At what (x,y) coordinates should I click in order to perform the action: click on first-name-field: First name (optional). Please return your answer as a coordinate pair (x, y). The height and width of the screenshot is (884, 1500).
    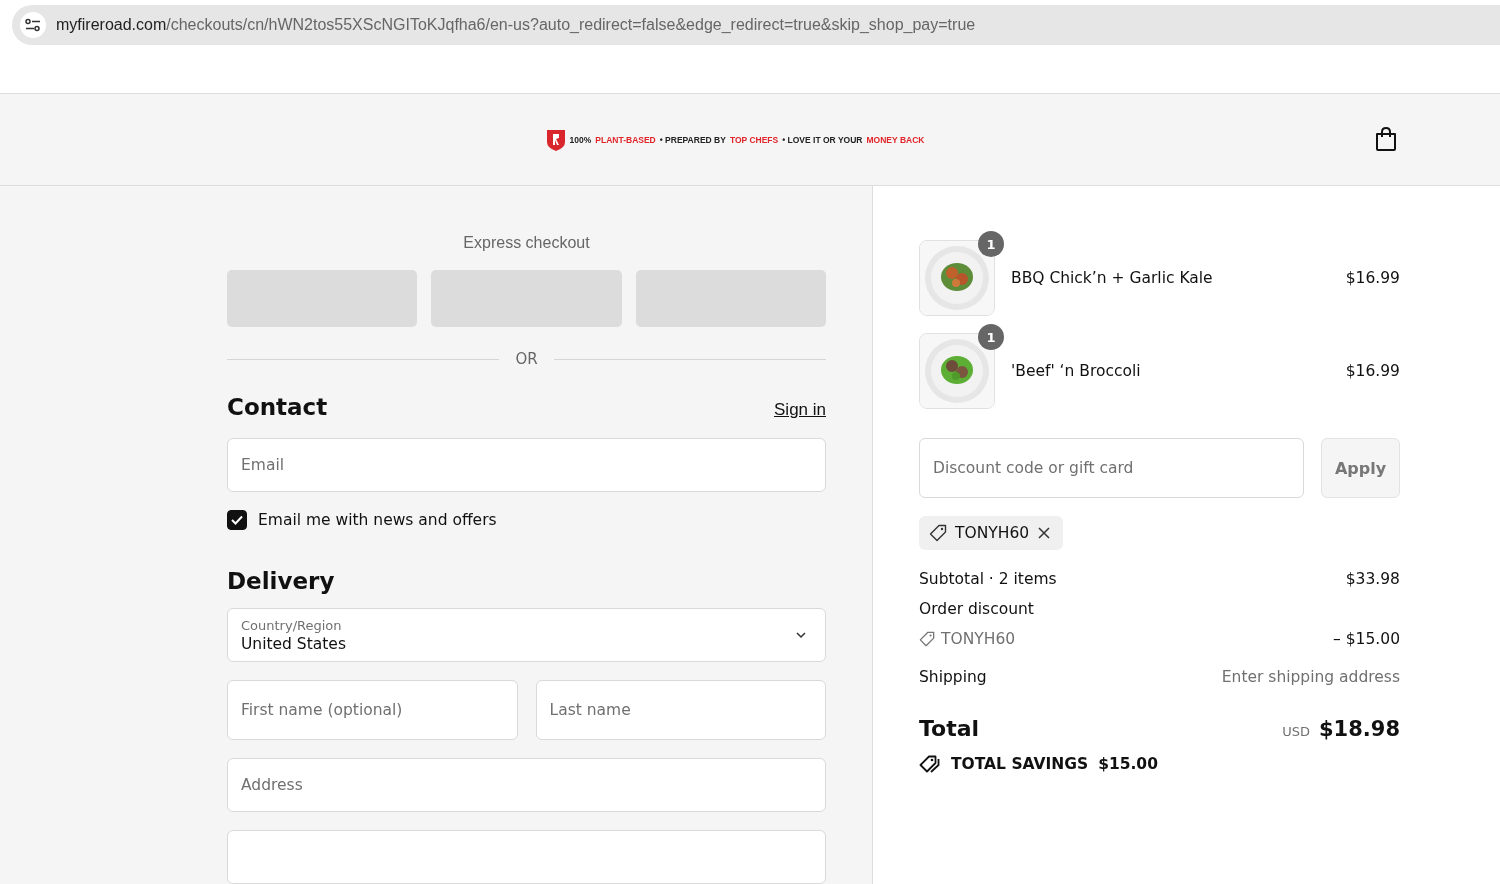
    Looking at the image, I should click on (372, 710).